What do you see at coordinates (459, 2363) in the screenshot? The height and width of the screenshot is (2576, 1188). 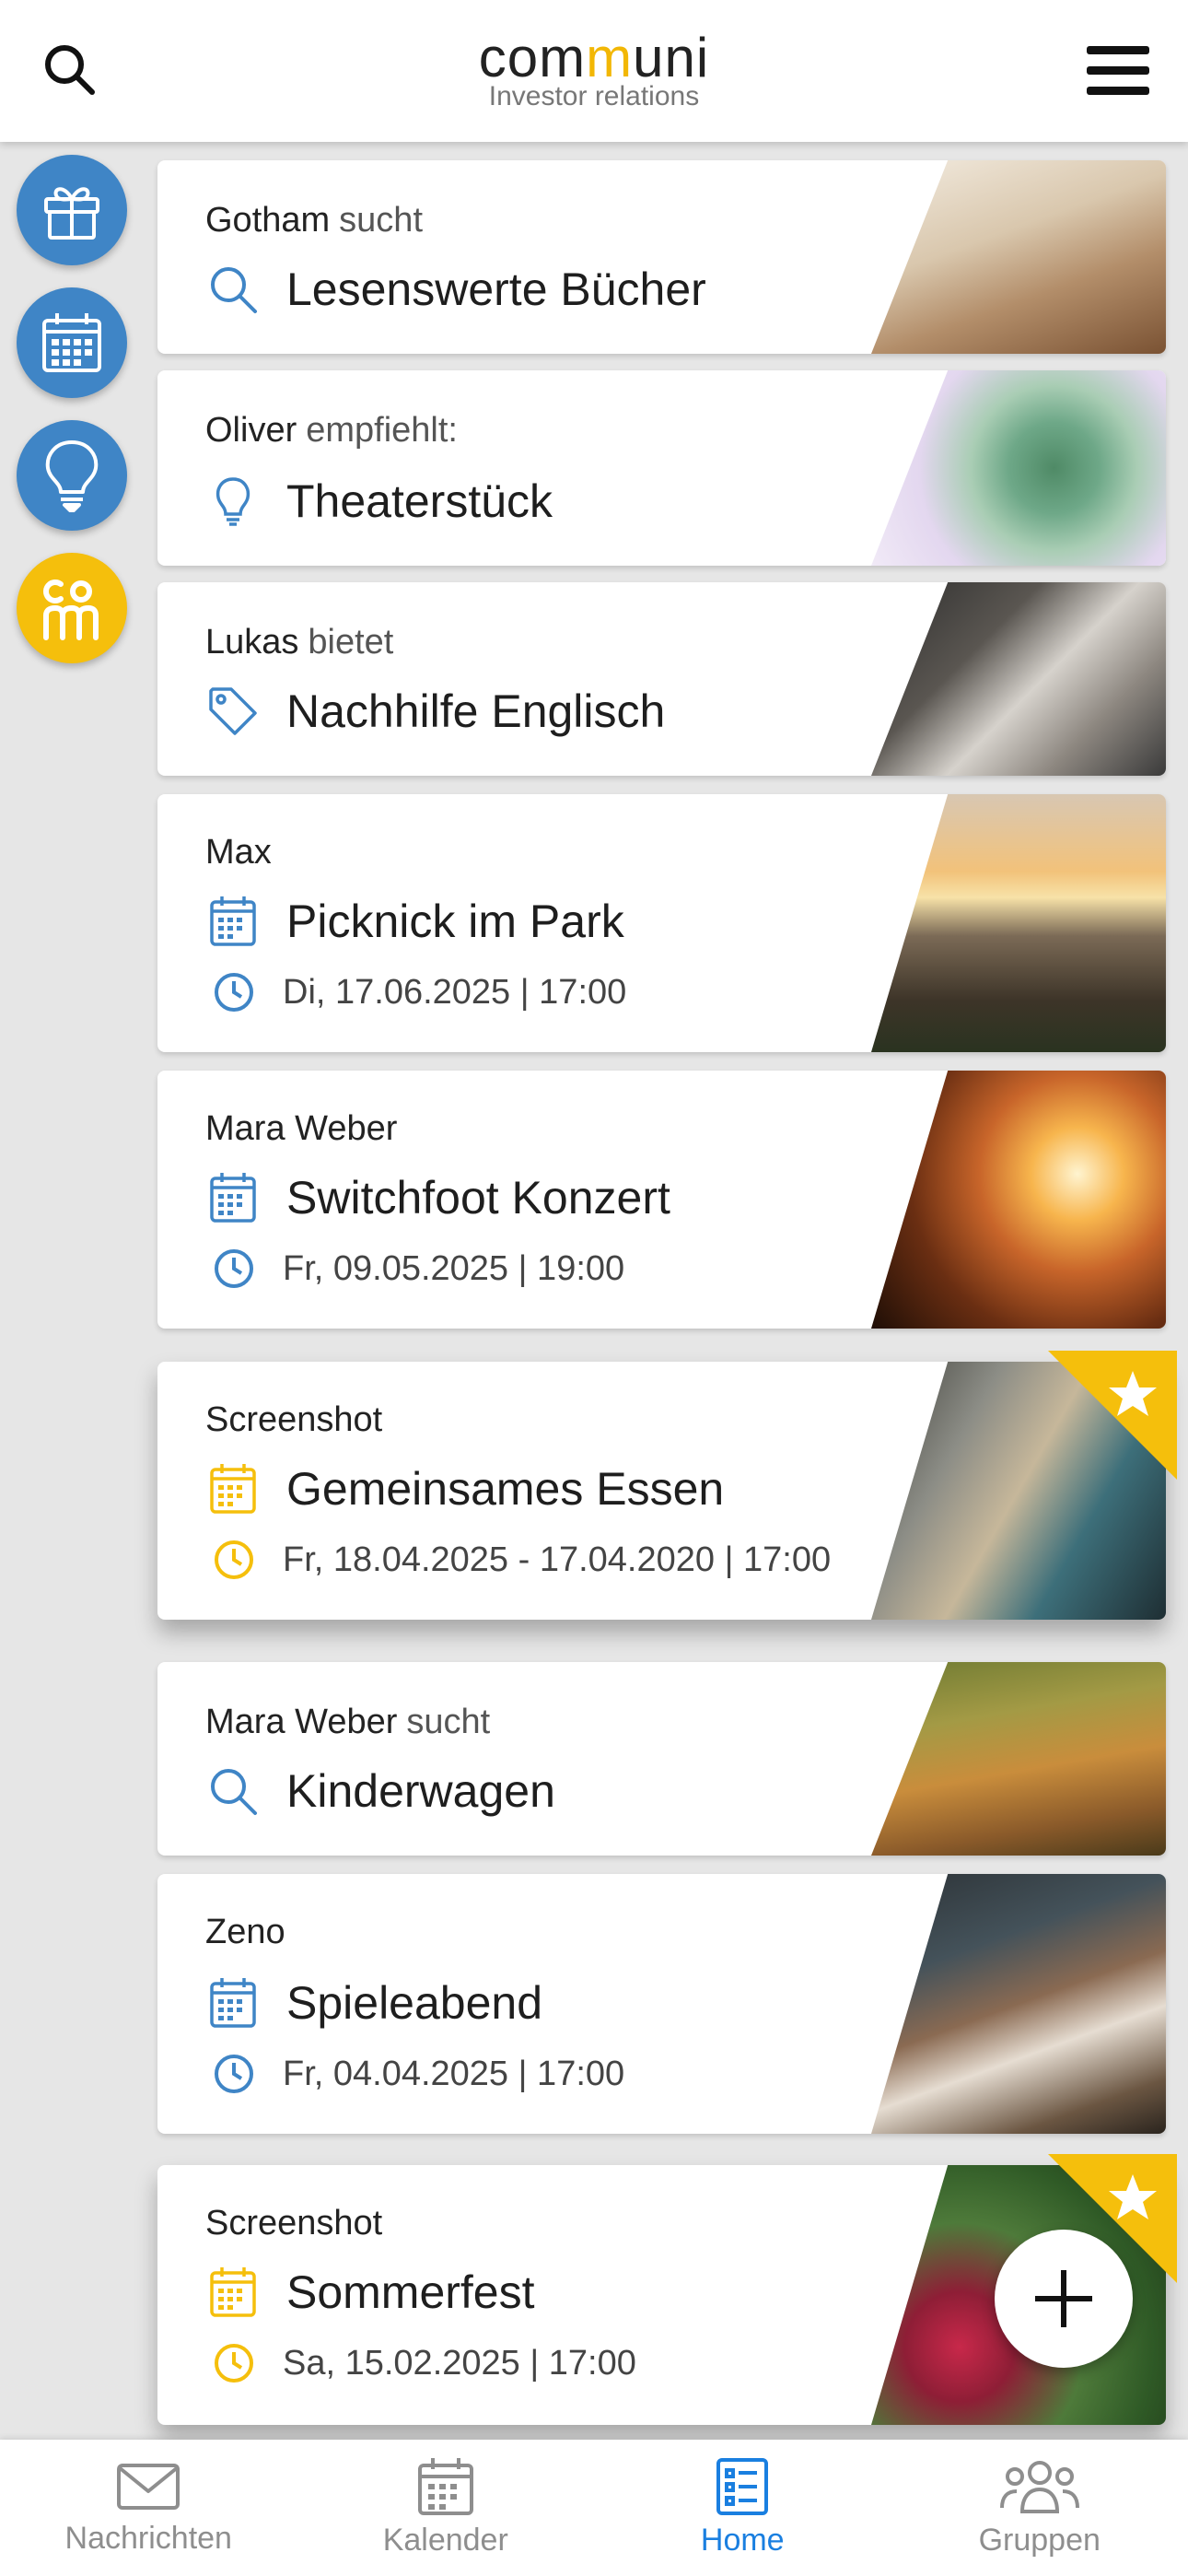 I see `card-date: Sa, 15.02.2025 | 17:00` at bounding box center [459, 2363].